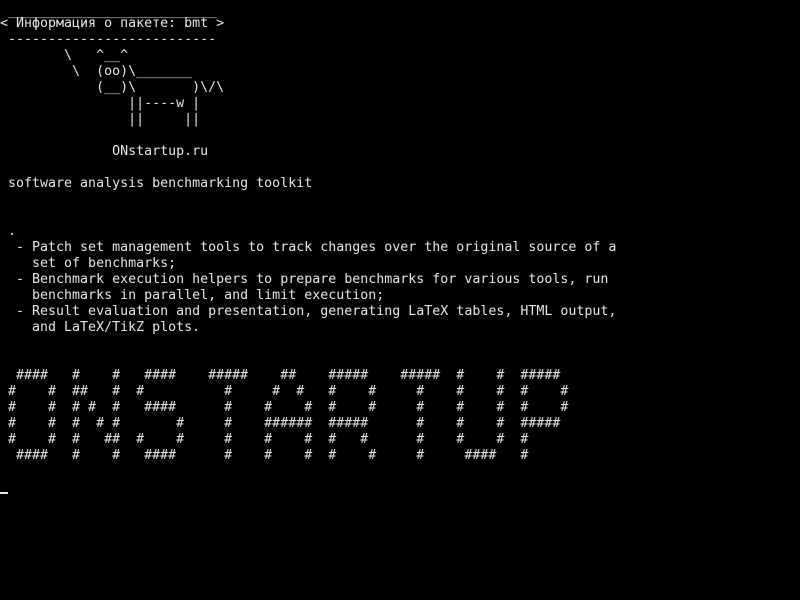 The height and width of the screenshot is (600, 800). Describe the element at coordinates (284, 391) in the screenshot. I see `banner-ascii-line: # # ## # # # # # # # # # # # #` at that location.